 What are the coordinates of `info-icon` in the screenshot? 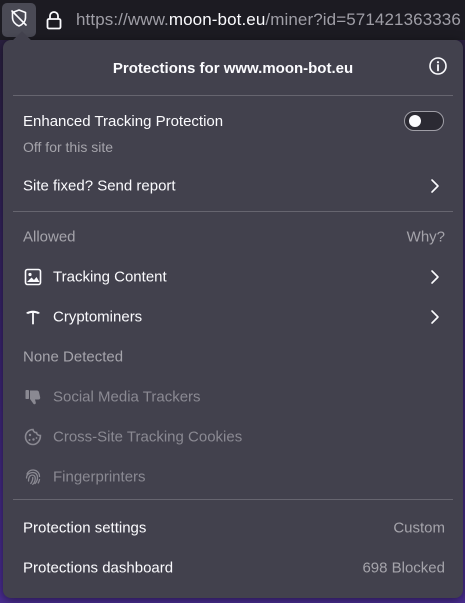 It's located at (438, 68).